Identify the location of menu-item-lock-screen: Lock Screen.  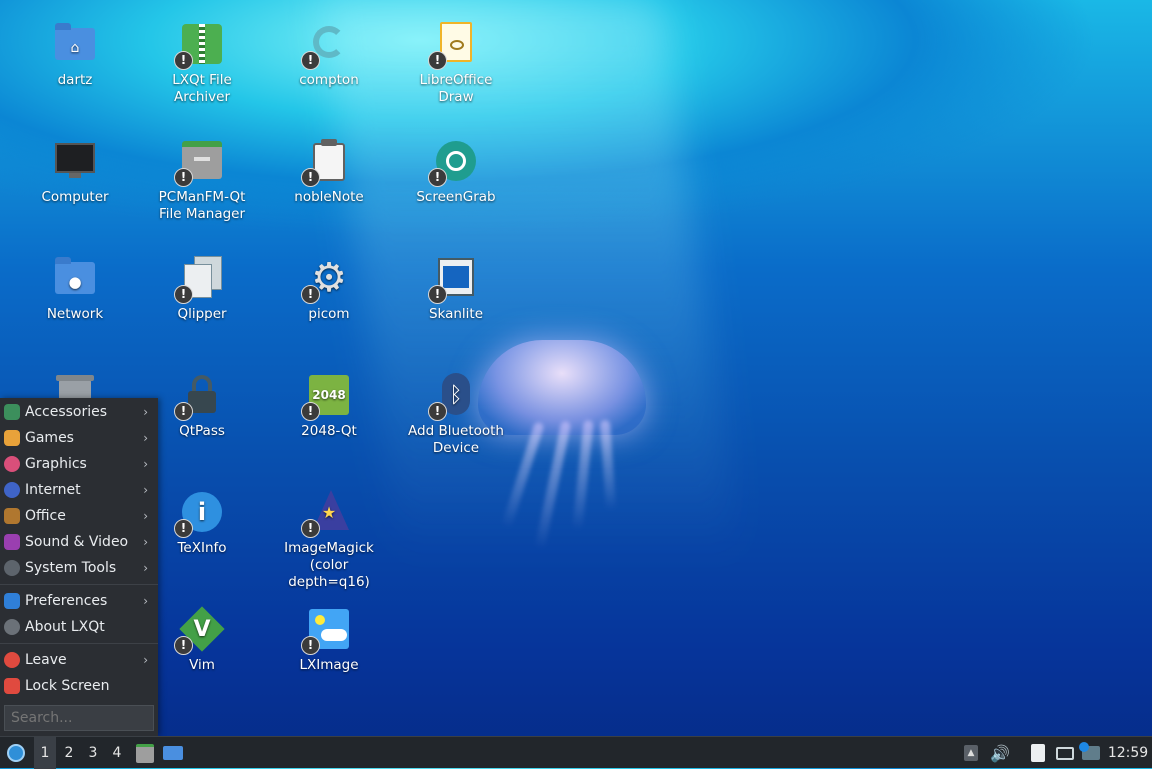
(79, 686).